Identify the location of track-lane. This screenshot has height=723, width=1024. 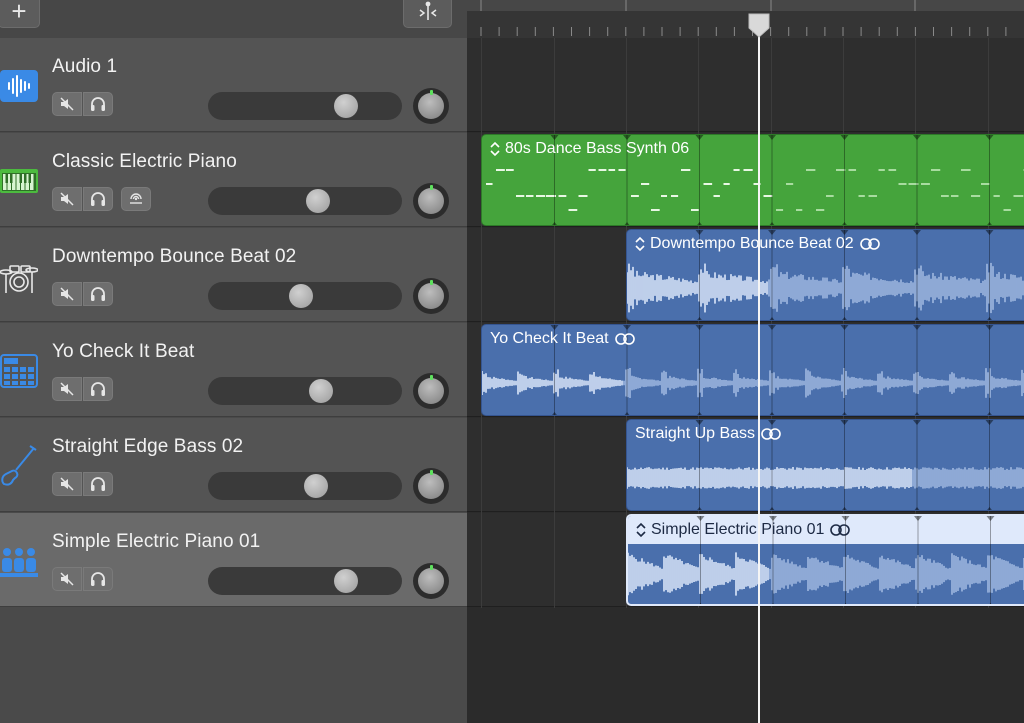
(745, 85).